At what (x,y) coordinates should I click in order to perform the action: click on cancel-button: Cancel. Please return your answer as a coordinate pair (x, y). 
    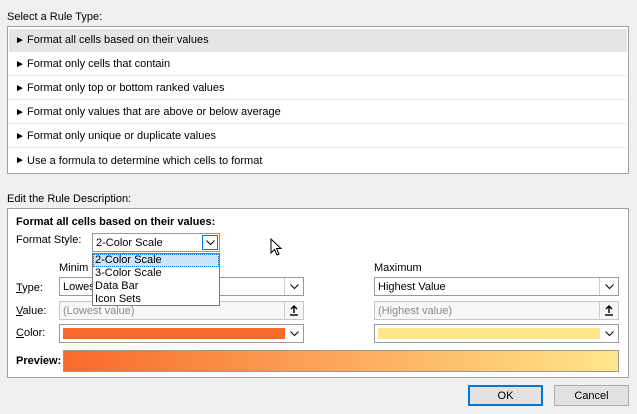
    Looking at the image, I should click on (591, 395).